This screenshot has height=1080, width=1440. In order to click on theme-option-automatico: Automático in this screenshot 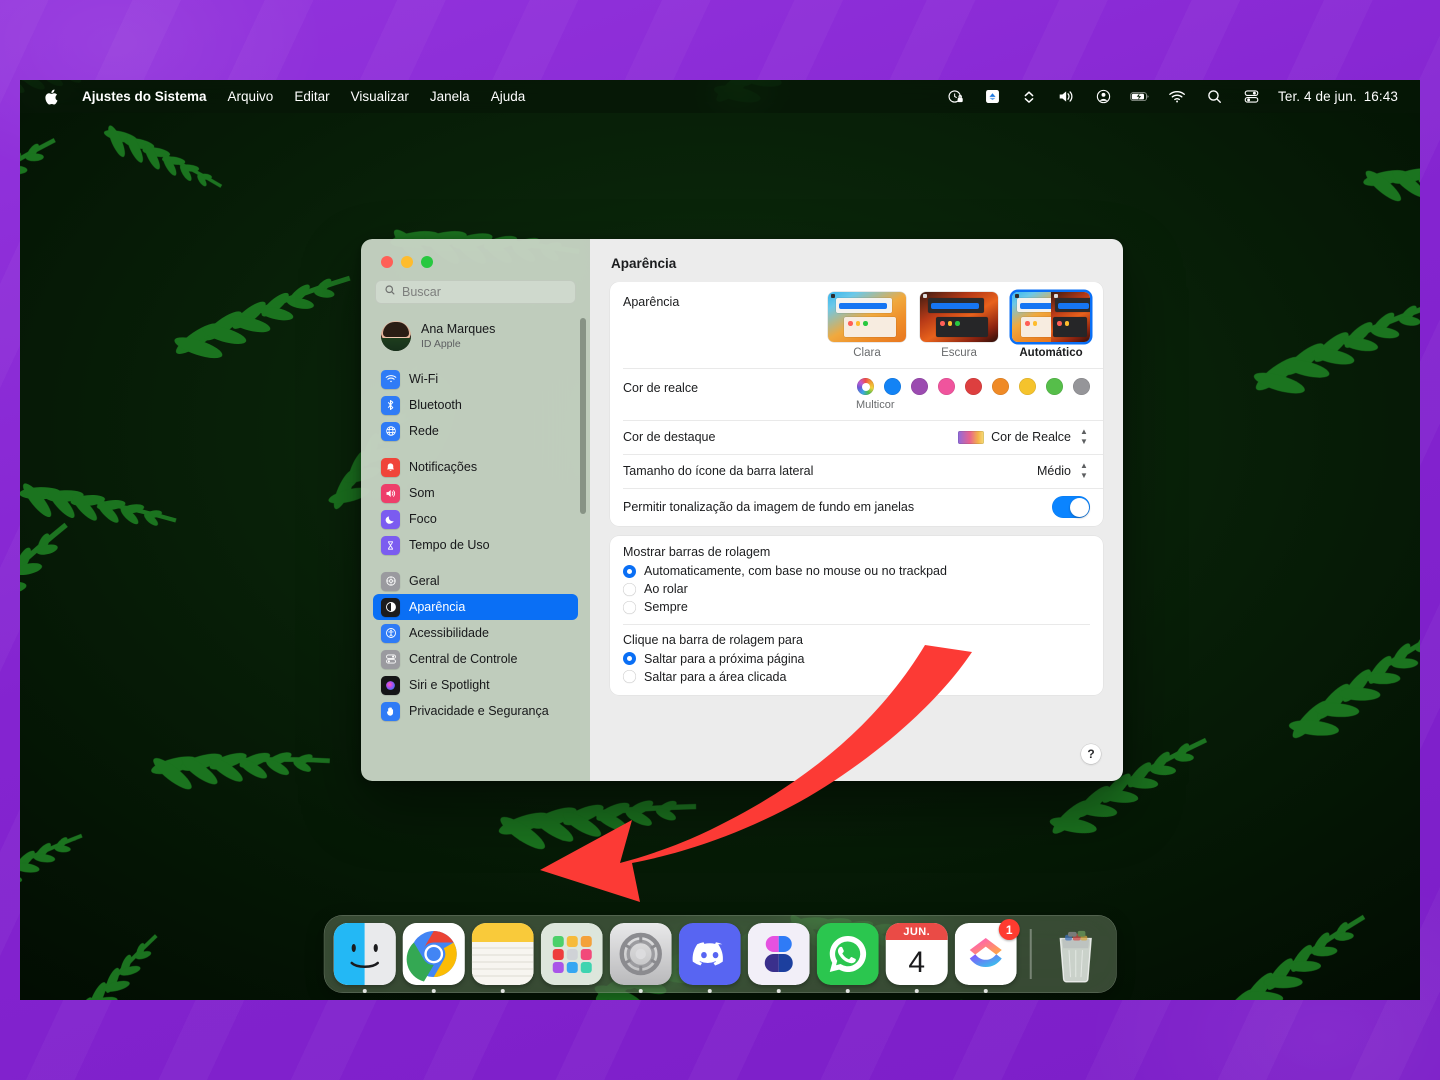, I will do `click(1051, 325)`.